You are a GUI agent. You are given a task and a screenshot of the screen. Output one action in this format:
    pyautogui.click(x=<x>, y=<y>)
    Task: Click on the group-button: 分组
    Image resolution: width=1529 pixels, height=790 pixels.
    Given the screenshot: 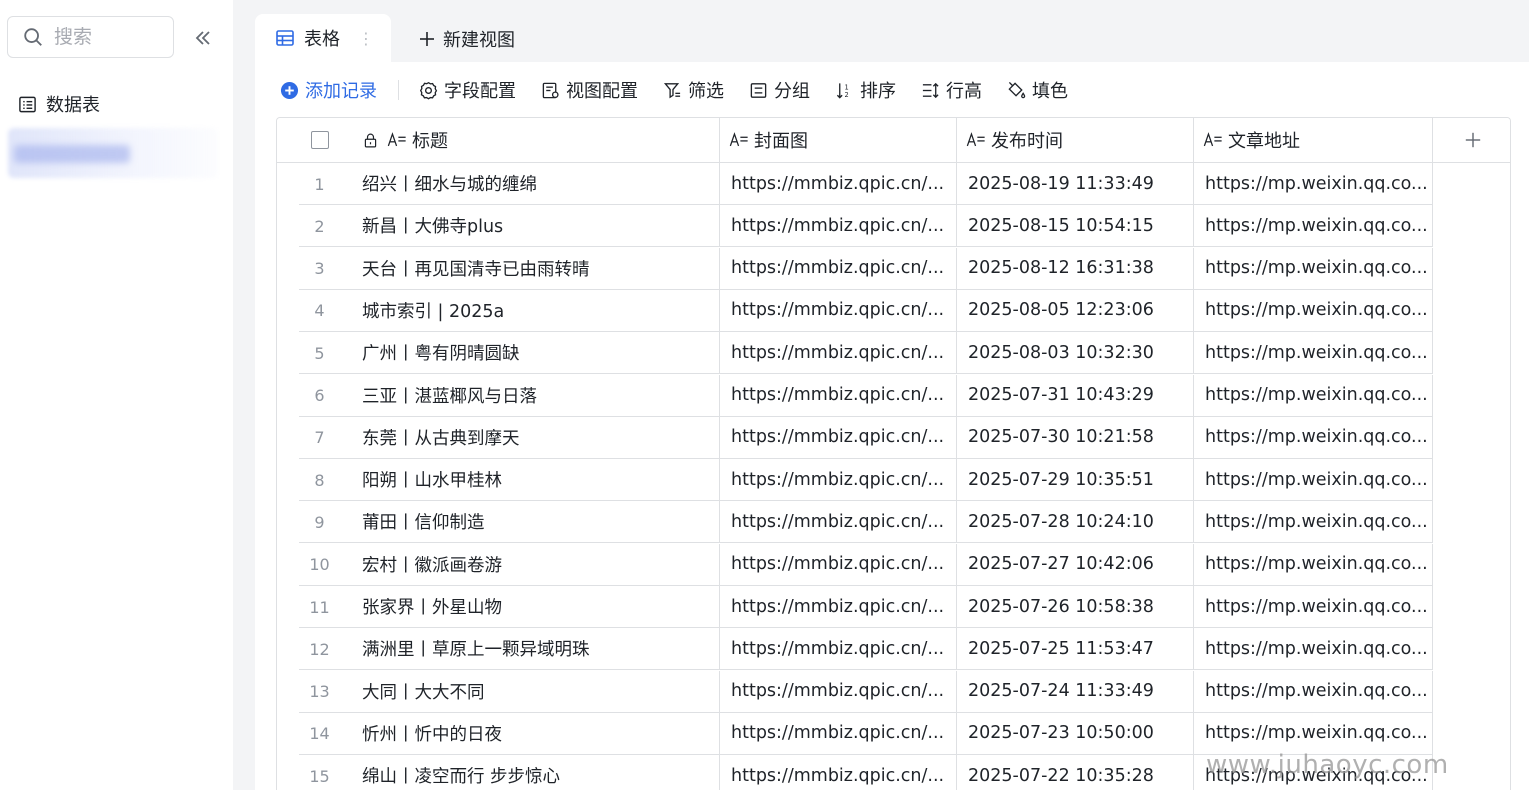 What is the action you would take?
    pyautogui.click(x=779, y=90)
    